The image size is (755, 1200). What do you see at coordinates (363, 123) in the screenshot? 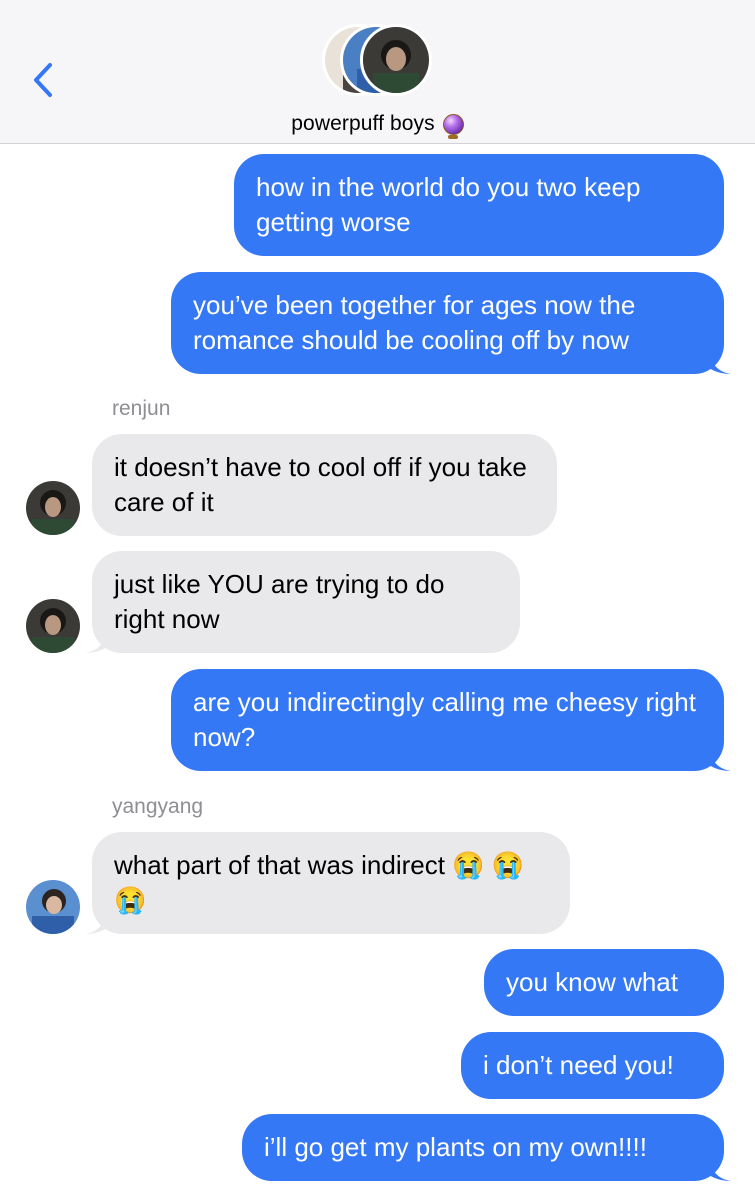
I see `conversation-title-text: powerpuff boys` at bounding box center [363, 123].